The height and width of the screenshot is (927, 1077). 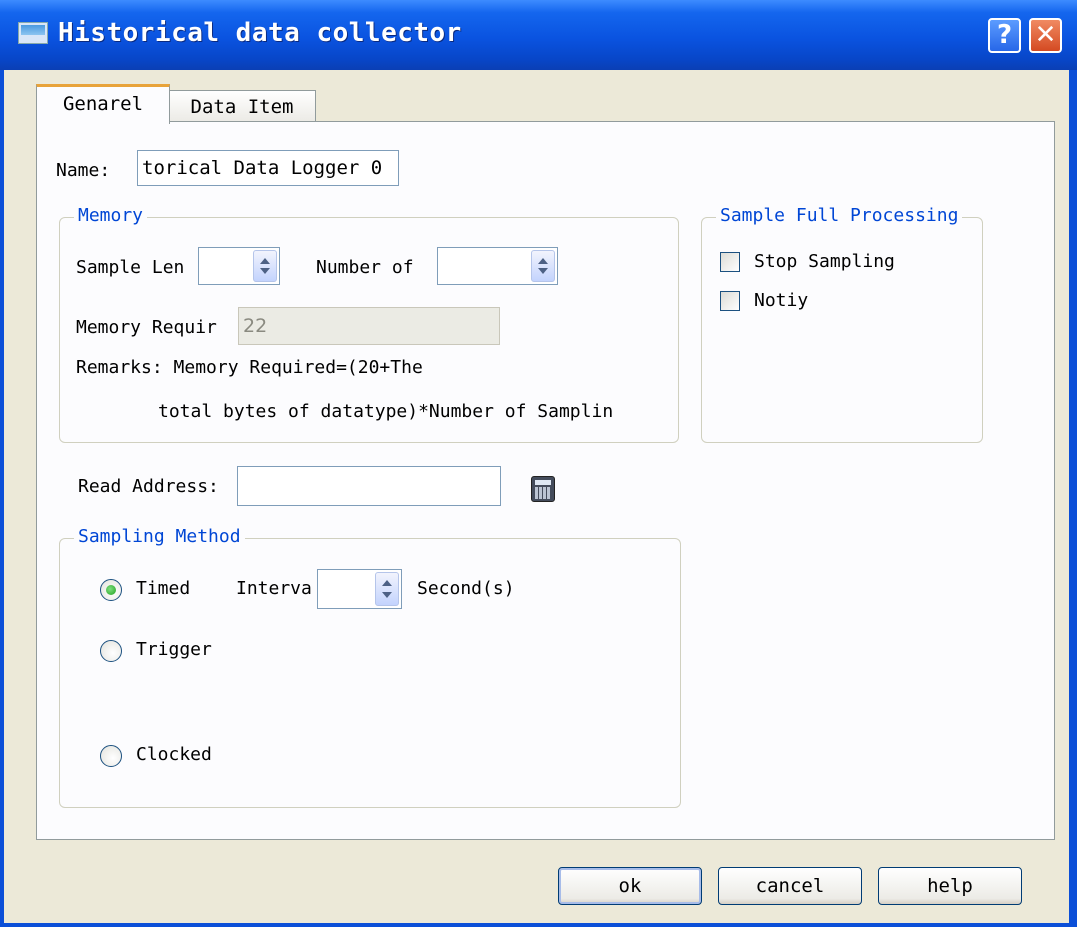 What do you see at coordinates (497, 266) in the screenshot?
I see `number-of-stepper: 1` at bounding box center [497, 266].